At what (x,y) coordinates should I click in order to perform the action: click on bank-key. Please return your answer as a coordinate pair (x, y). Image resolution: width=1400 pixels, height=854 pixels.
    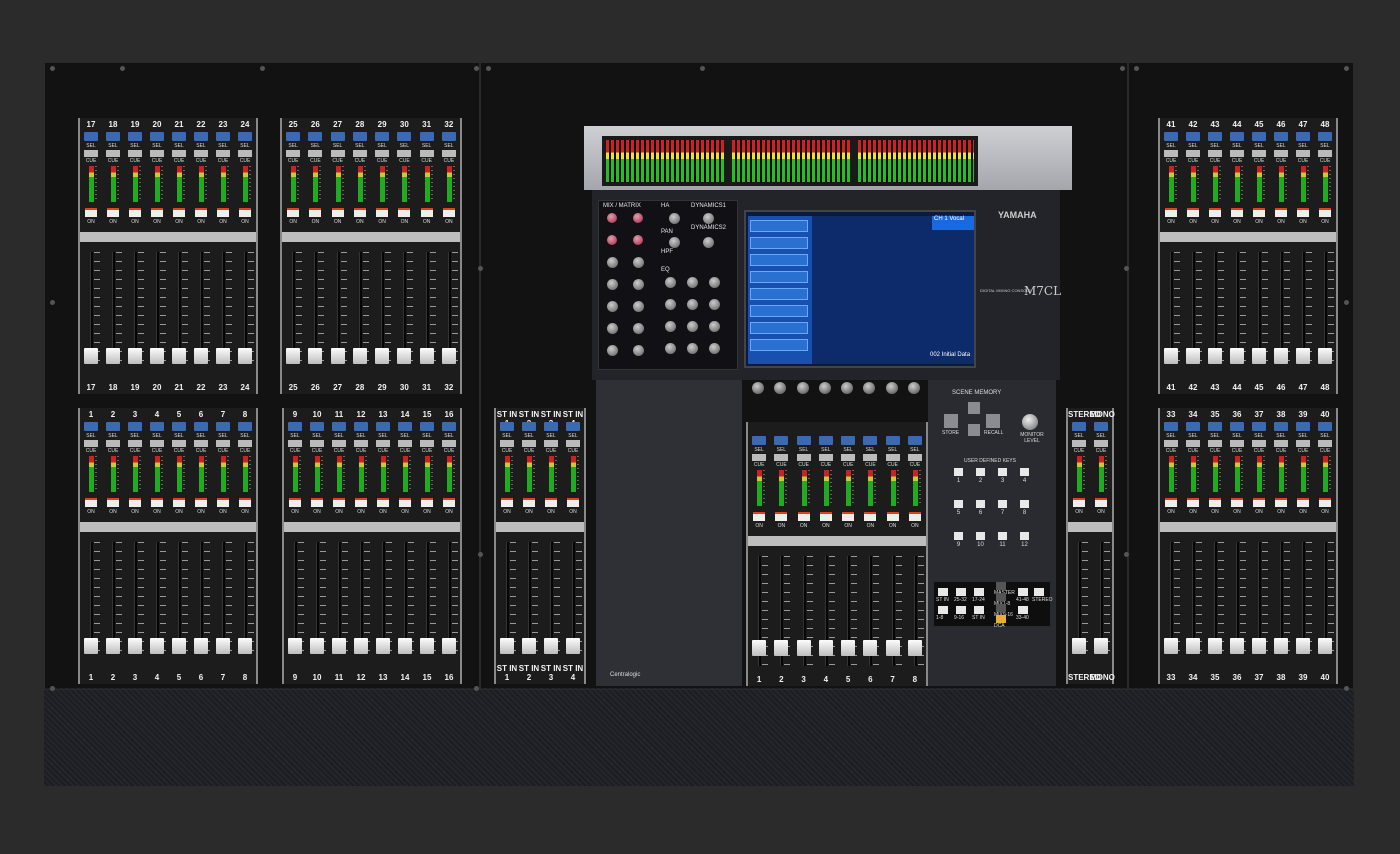
    Looking at the image, I should click on (1001, 619).